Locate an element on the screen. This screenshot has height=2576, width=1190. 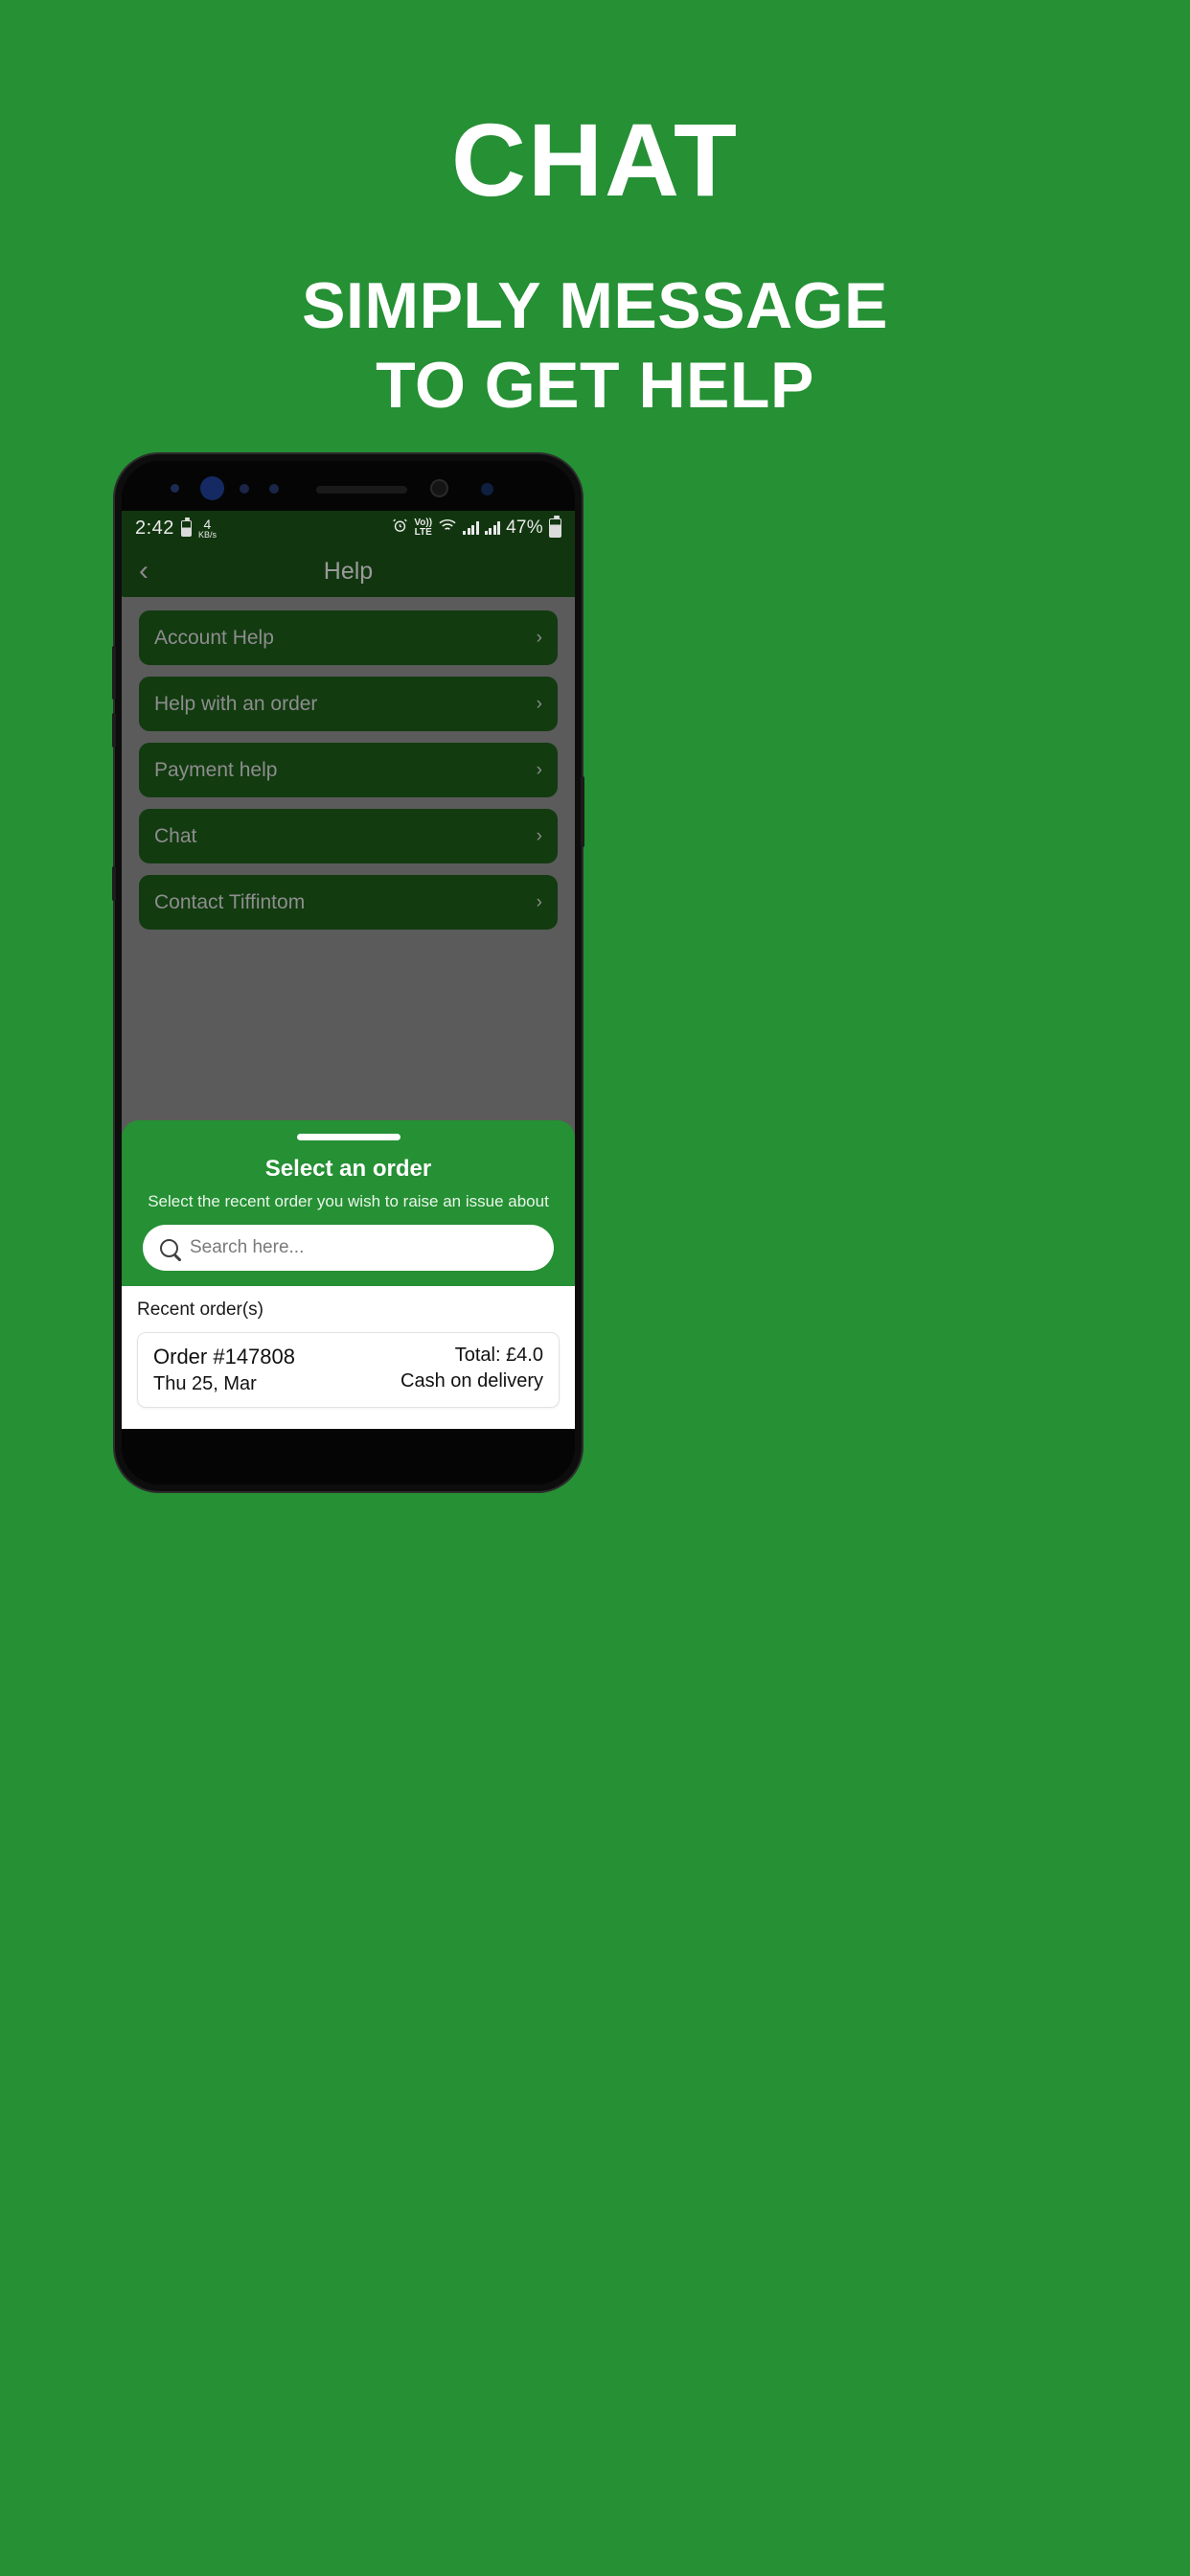
phone-sensor-strip is located at coordinates (349, 486).